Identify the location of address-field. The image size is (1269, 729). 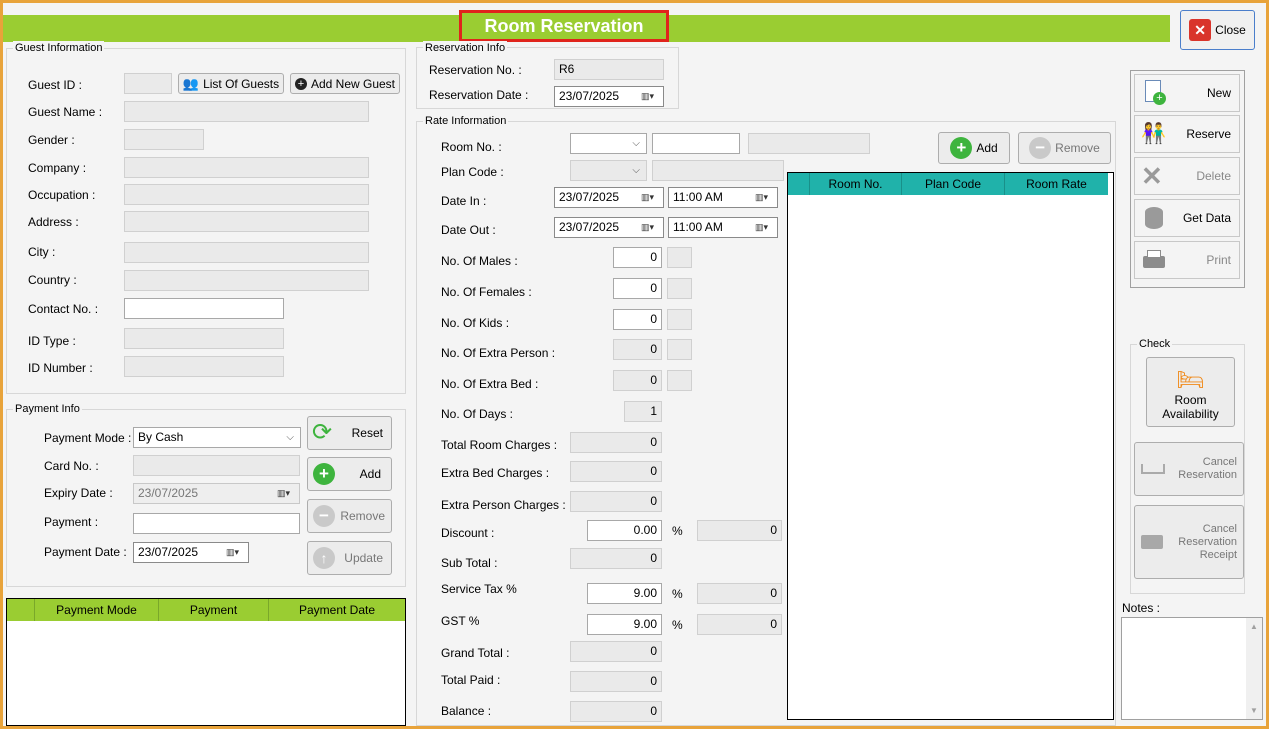
(246, 221).